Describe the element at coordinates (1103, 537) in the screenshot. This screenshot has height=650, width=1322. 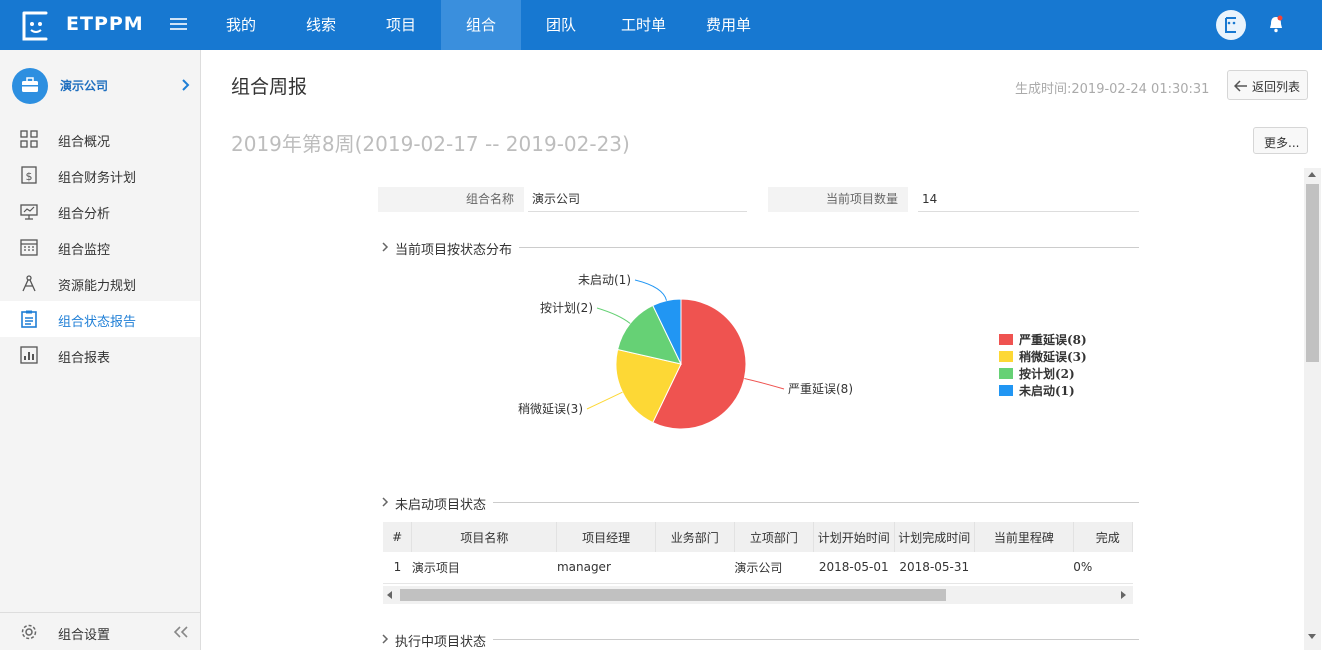
I see `column-header: 完成` at that location.